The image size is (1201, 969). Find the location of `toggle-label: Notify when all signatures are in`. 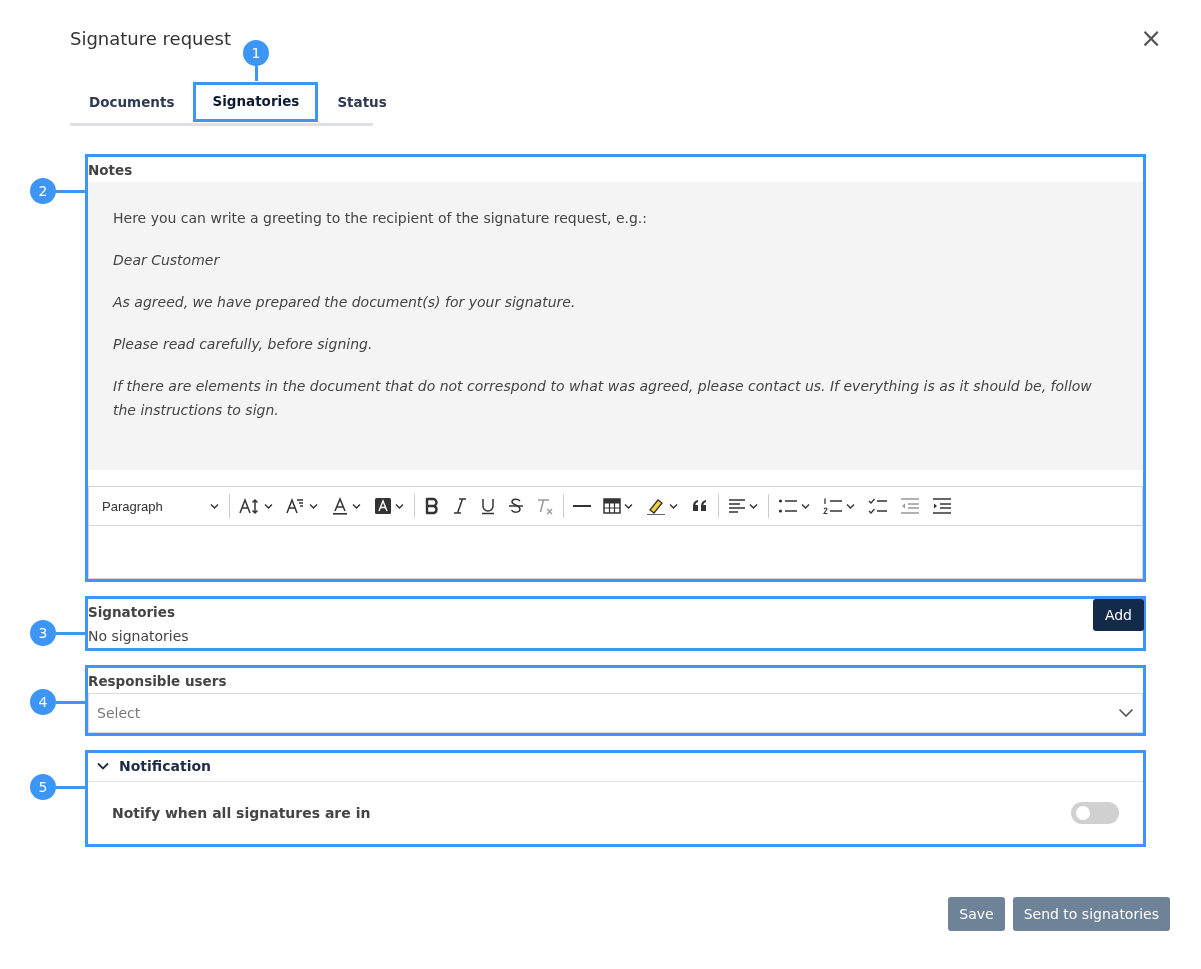

toggle-label: Notify when all signatures are in is located at coordinates (241, 813).